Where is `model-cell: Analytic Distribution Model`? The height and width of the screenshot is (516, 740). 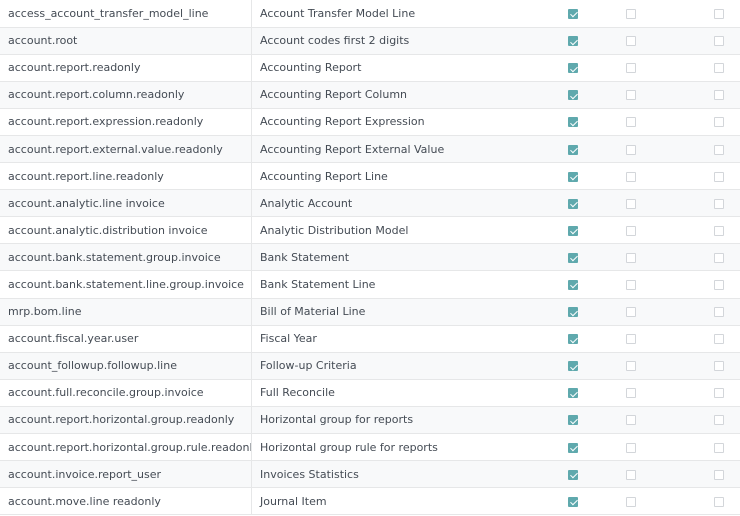 model-cell: Analytic Distribution Model is located at coordinates (392, 230).